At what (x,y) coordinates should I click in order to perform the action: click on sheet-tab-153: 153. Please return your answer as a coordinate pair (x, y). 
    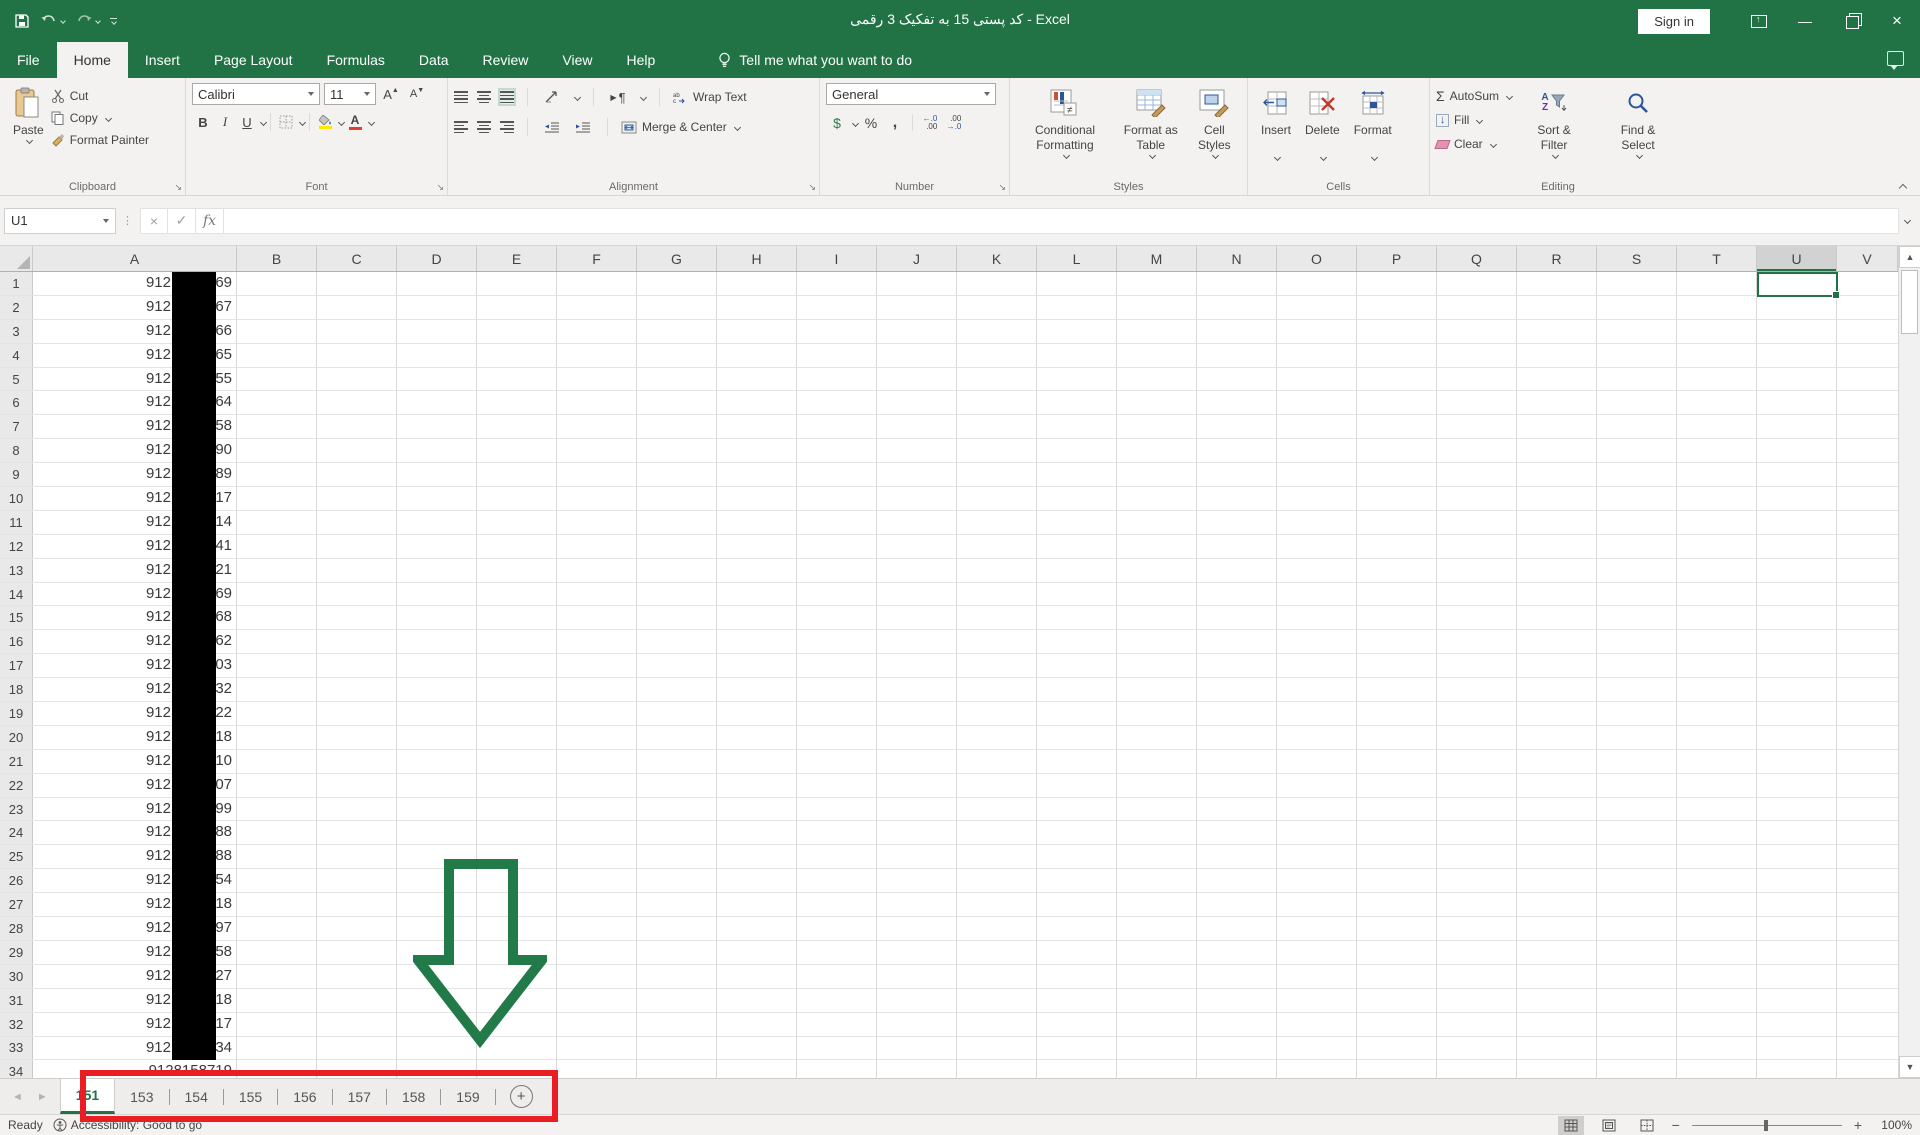
    Looking at the image, I should click on (141, 1096).